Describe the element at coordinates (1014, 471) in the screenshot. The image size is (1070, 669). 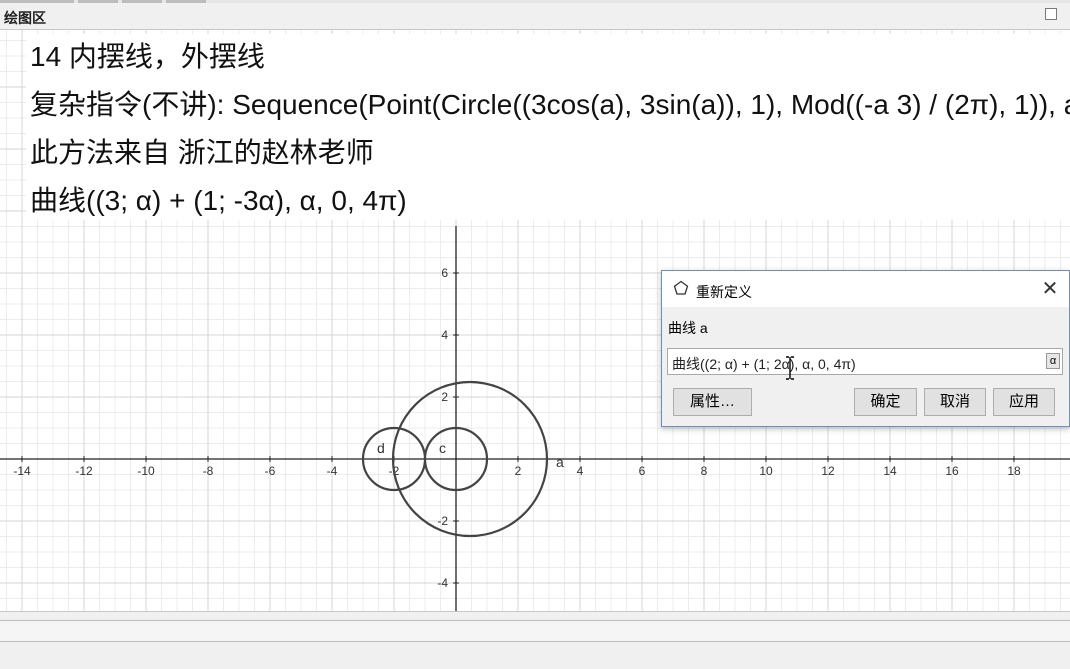
I see `x-tick-label: 18` at that location.